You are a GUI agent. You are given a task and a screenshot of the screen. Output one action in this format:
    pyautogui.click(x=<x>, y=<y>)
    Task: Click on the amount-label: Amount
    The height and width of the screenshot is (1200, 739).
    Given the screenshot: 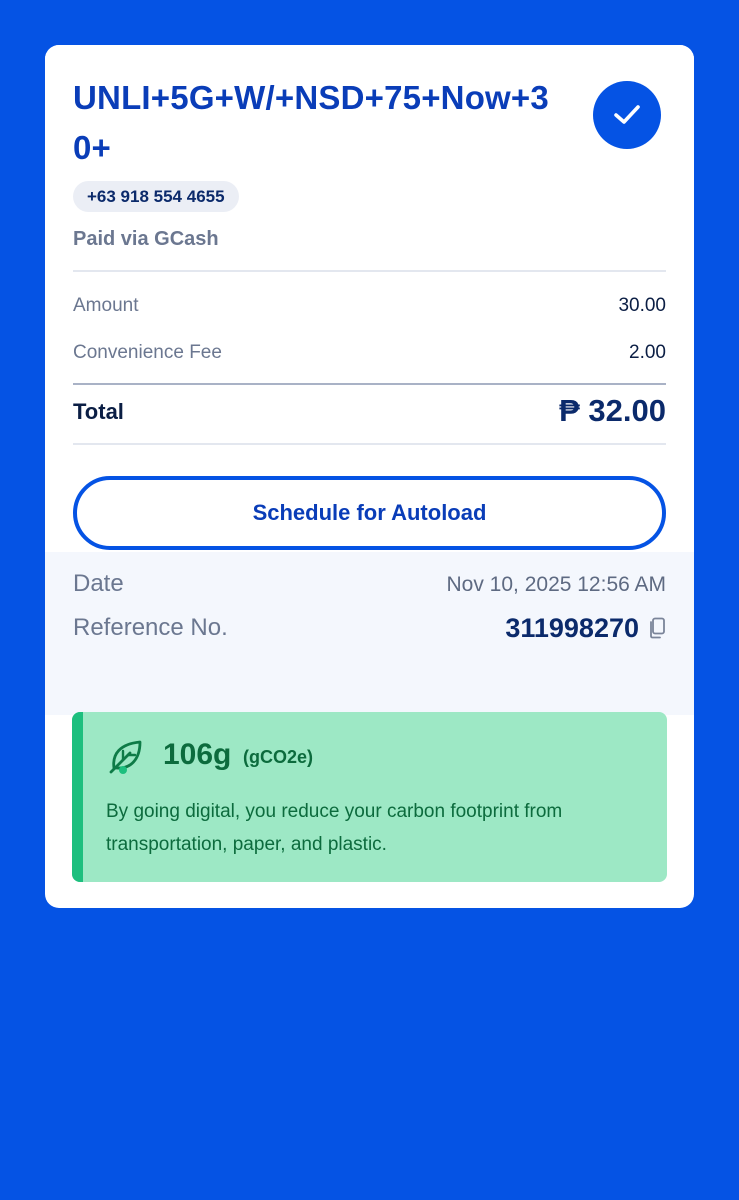 What is the action you would take?
    pyautogui.click(x=106, y=305)
    